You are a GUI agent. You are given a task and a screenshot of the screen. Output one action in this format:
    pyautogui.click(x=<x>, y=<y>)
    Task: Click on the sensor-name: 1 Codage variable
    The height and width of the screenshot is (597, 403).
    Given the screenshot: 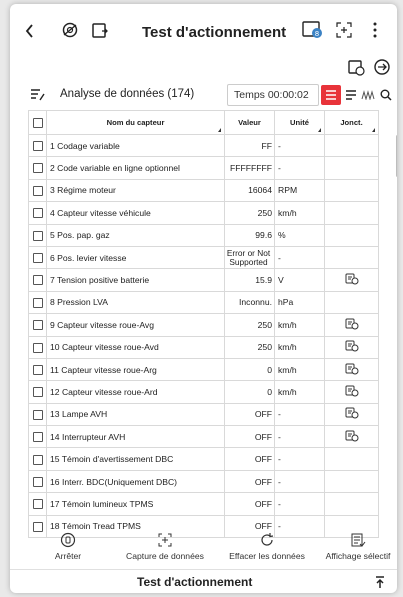 What is the action you would take?
    pyautogui.click(x=135, y=145)
    